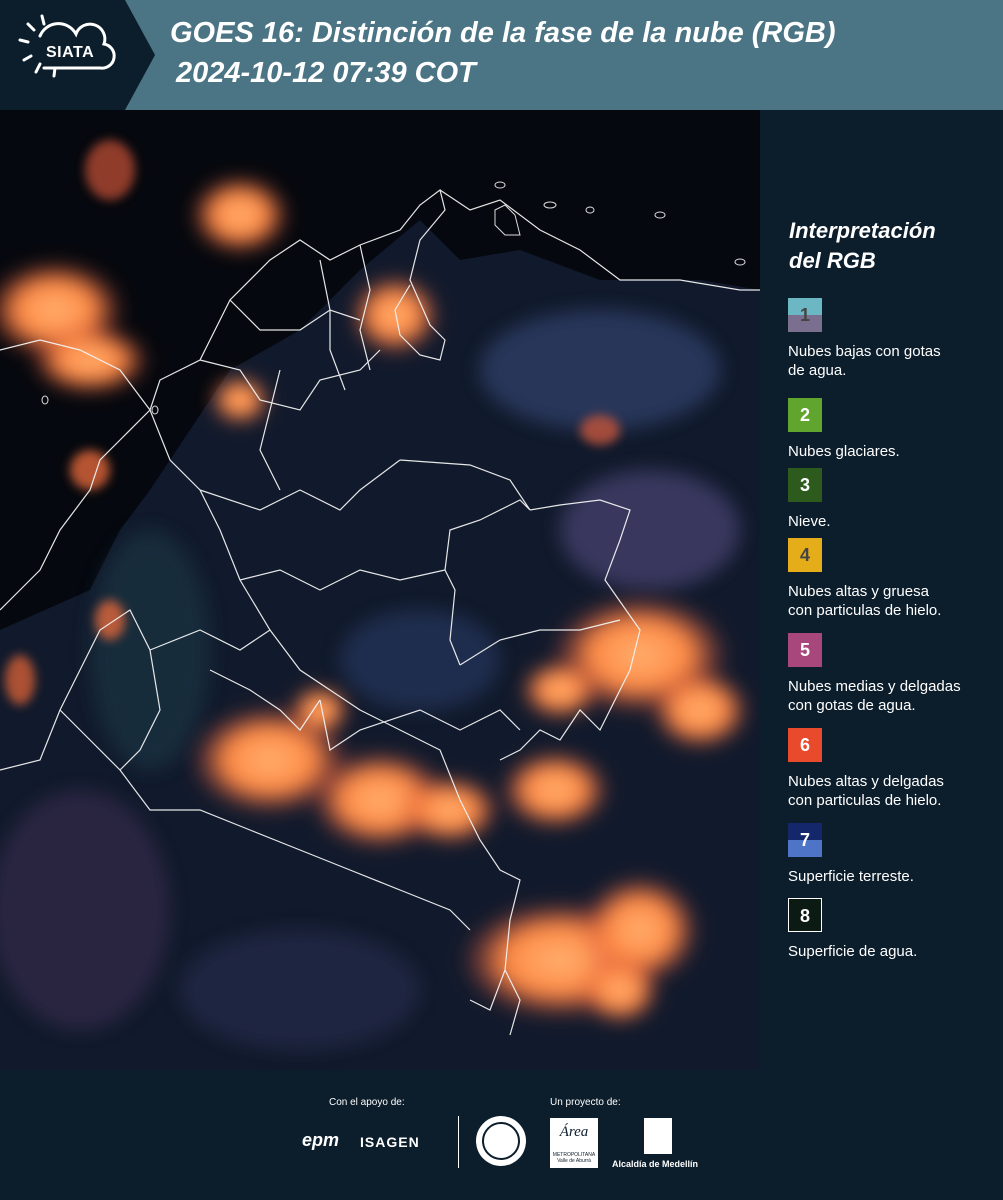 The width and height of the screenshot is (1003, 1200). Describe the element at coordinates (844, 451) in the screenshot. I see `legend-label-line: Nubes glaciares.` at that location.